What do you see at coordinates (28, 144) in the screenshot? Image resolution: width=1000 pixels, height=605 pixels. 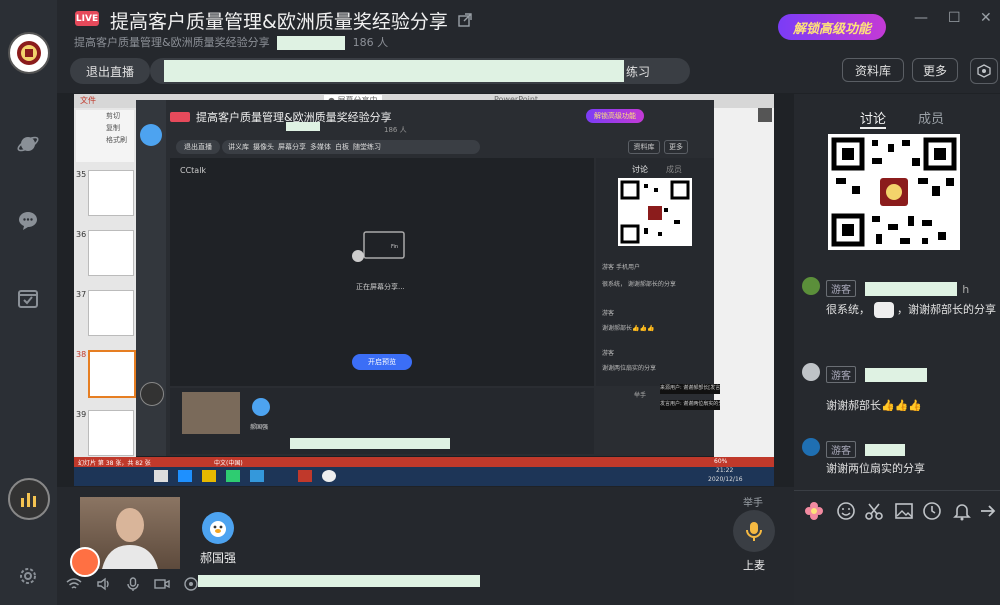 I see `planet-icon` at bounding box center [28, 144].